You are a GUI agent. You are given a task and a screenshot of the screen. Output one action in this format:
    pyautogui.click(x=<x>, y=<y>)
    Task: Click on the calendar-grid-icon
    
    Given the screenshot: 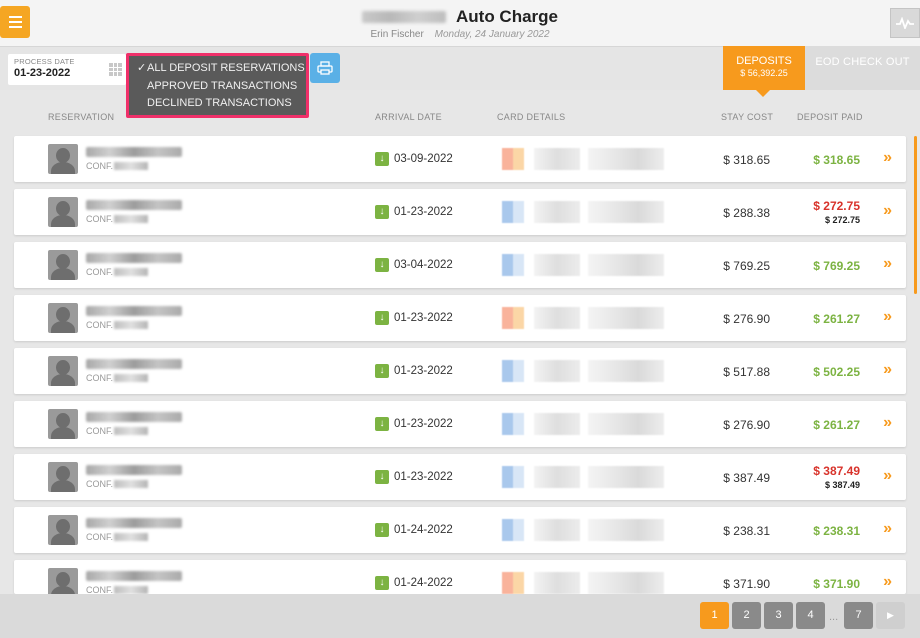 What is the action you would take?
    pyautogui.click(x=115, y=69)
    